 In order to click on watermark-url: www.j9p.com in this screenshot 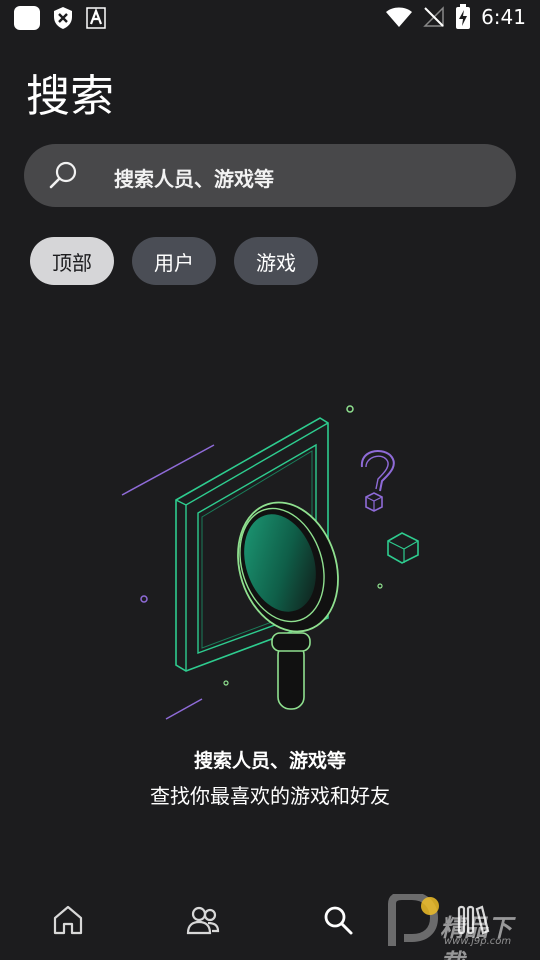, I will do `click(478, 941)`.